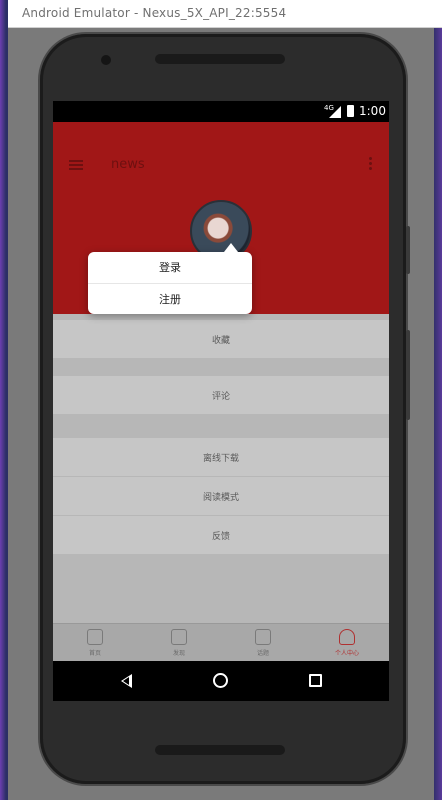 The image size is (442, 800). Describe the element at coordinates (335, 112) in the screenshot. I see `signal-icon` at that location.